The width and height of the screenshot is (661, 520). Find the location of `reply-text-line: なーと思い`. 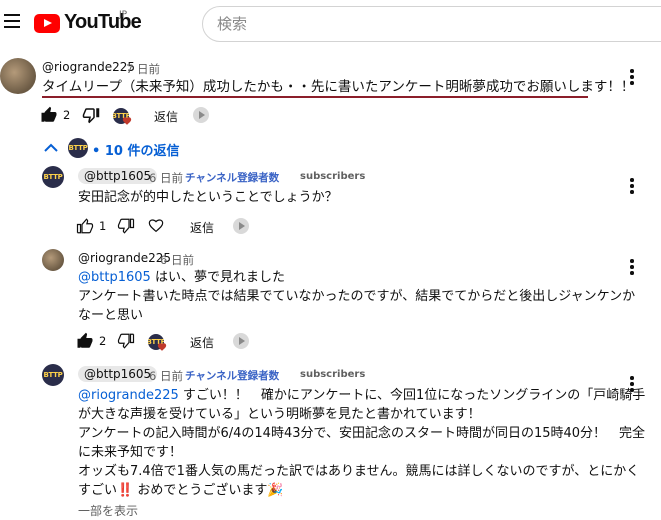

reply-text-line: なーと思い is located at coordinates (111, 315).